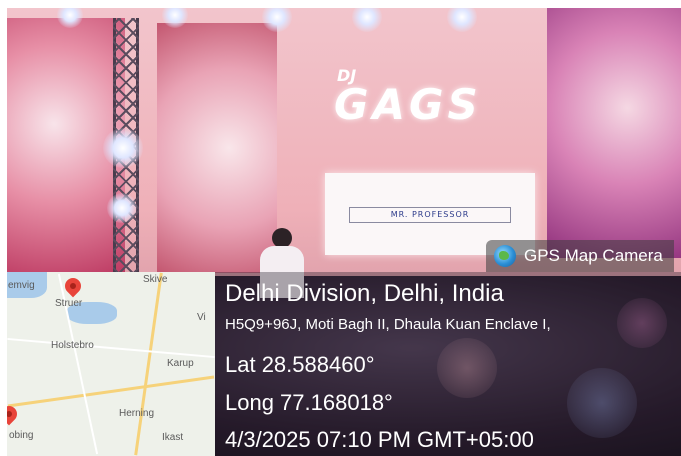 The height and width of the screenshot is (456, 681). What do you see at coordinates (364, 293) in the screenshot?
I see `location-title: Delhi Division, Delhi, India` at bounding box center [364, 293].